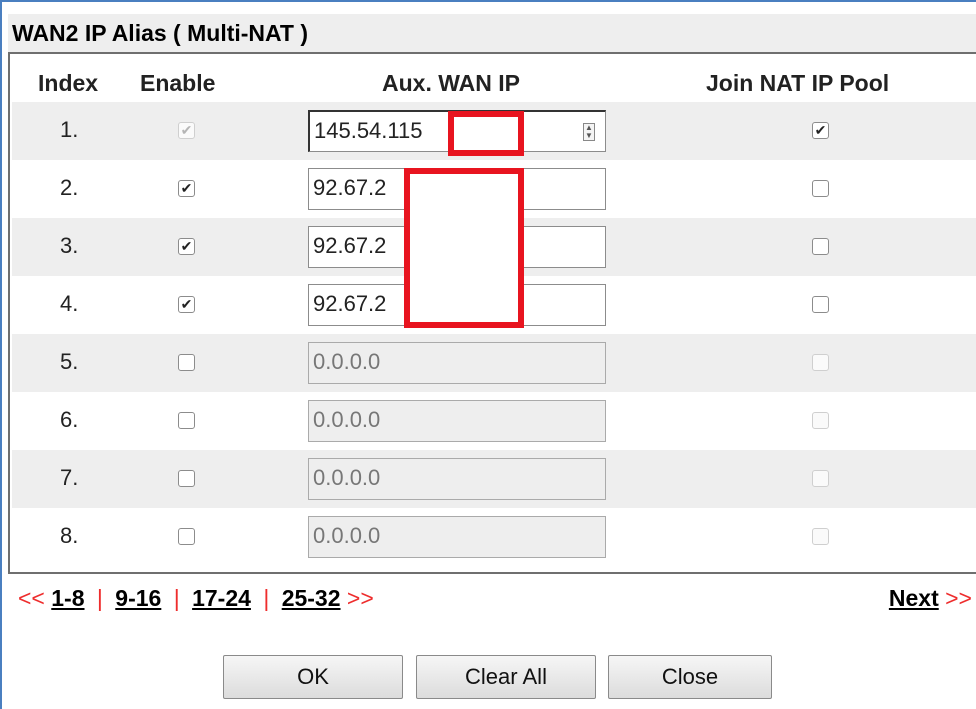 This screenshot has height=709, width=976. I want to click on row-index: 7., so click(69, 477).